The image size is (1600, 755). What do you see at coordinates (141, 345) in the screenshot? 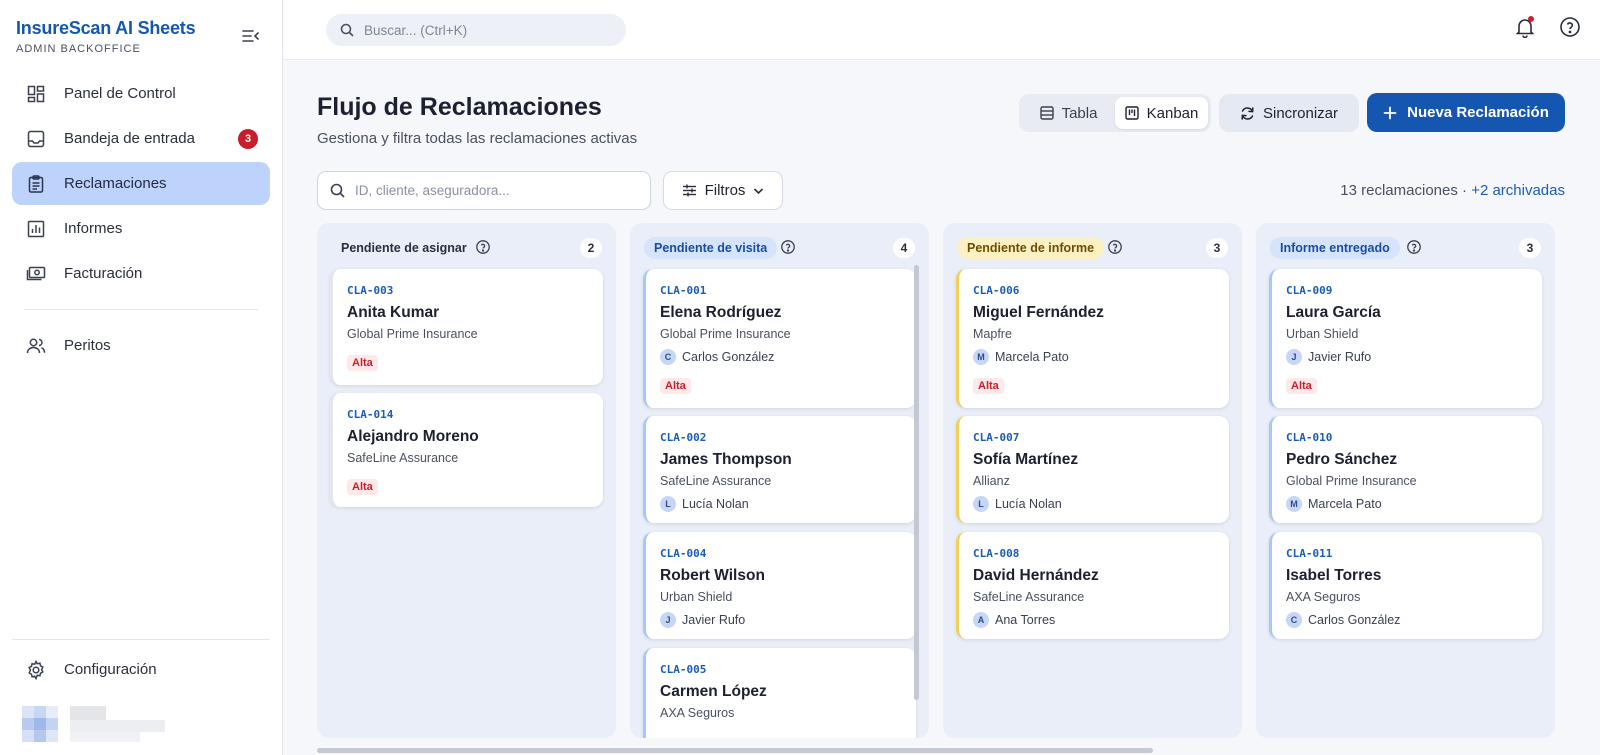
I see `sidebar-item-peritos: Peritos` at bounding box center [141, 345].